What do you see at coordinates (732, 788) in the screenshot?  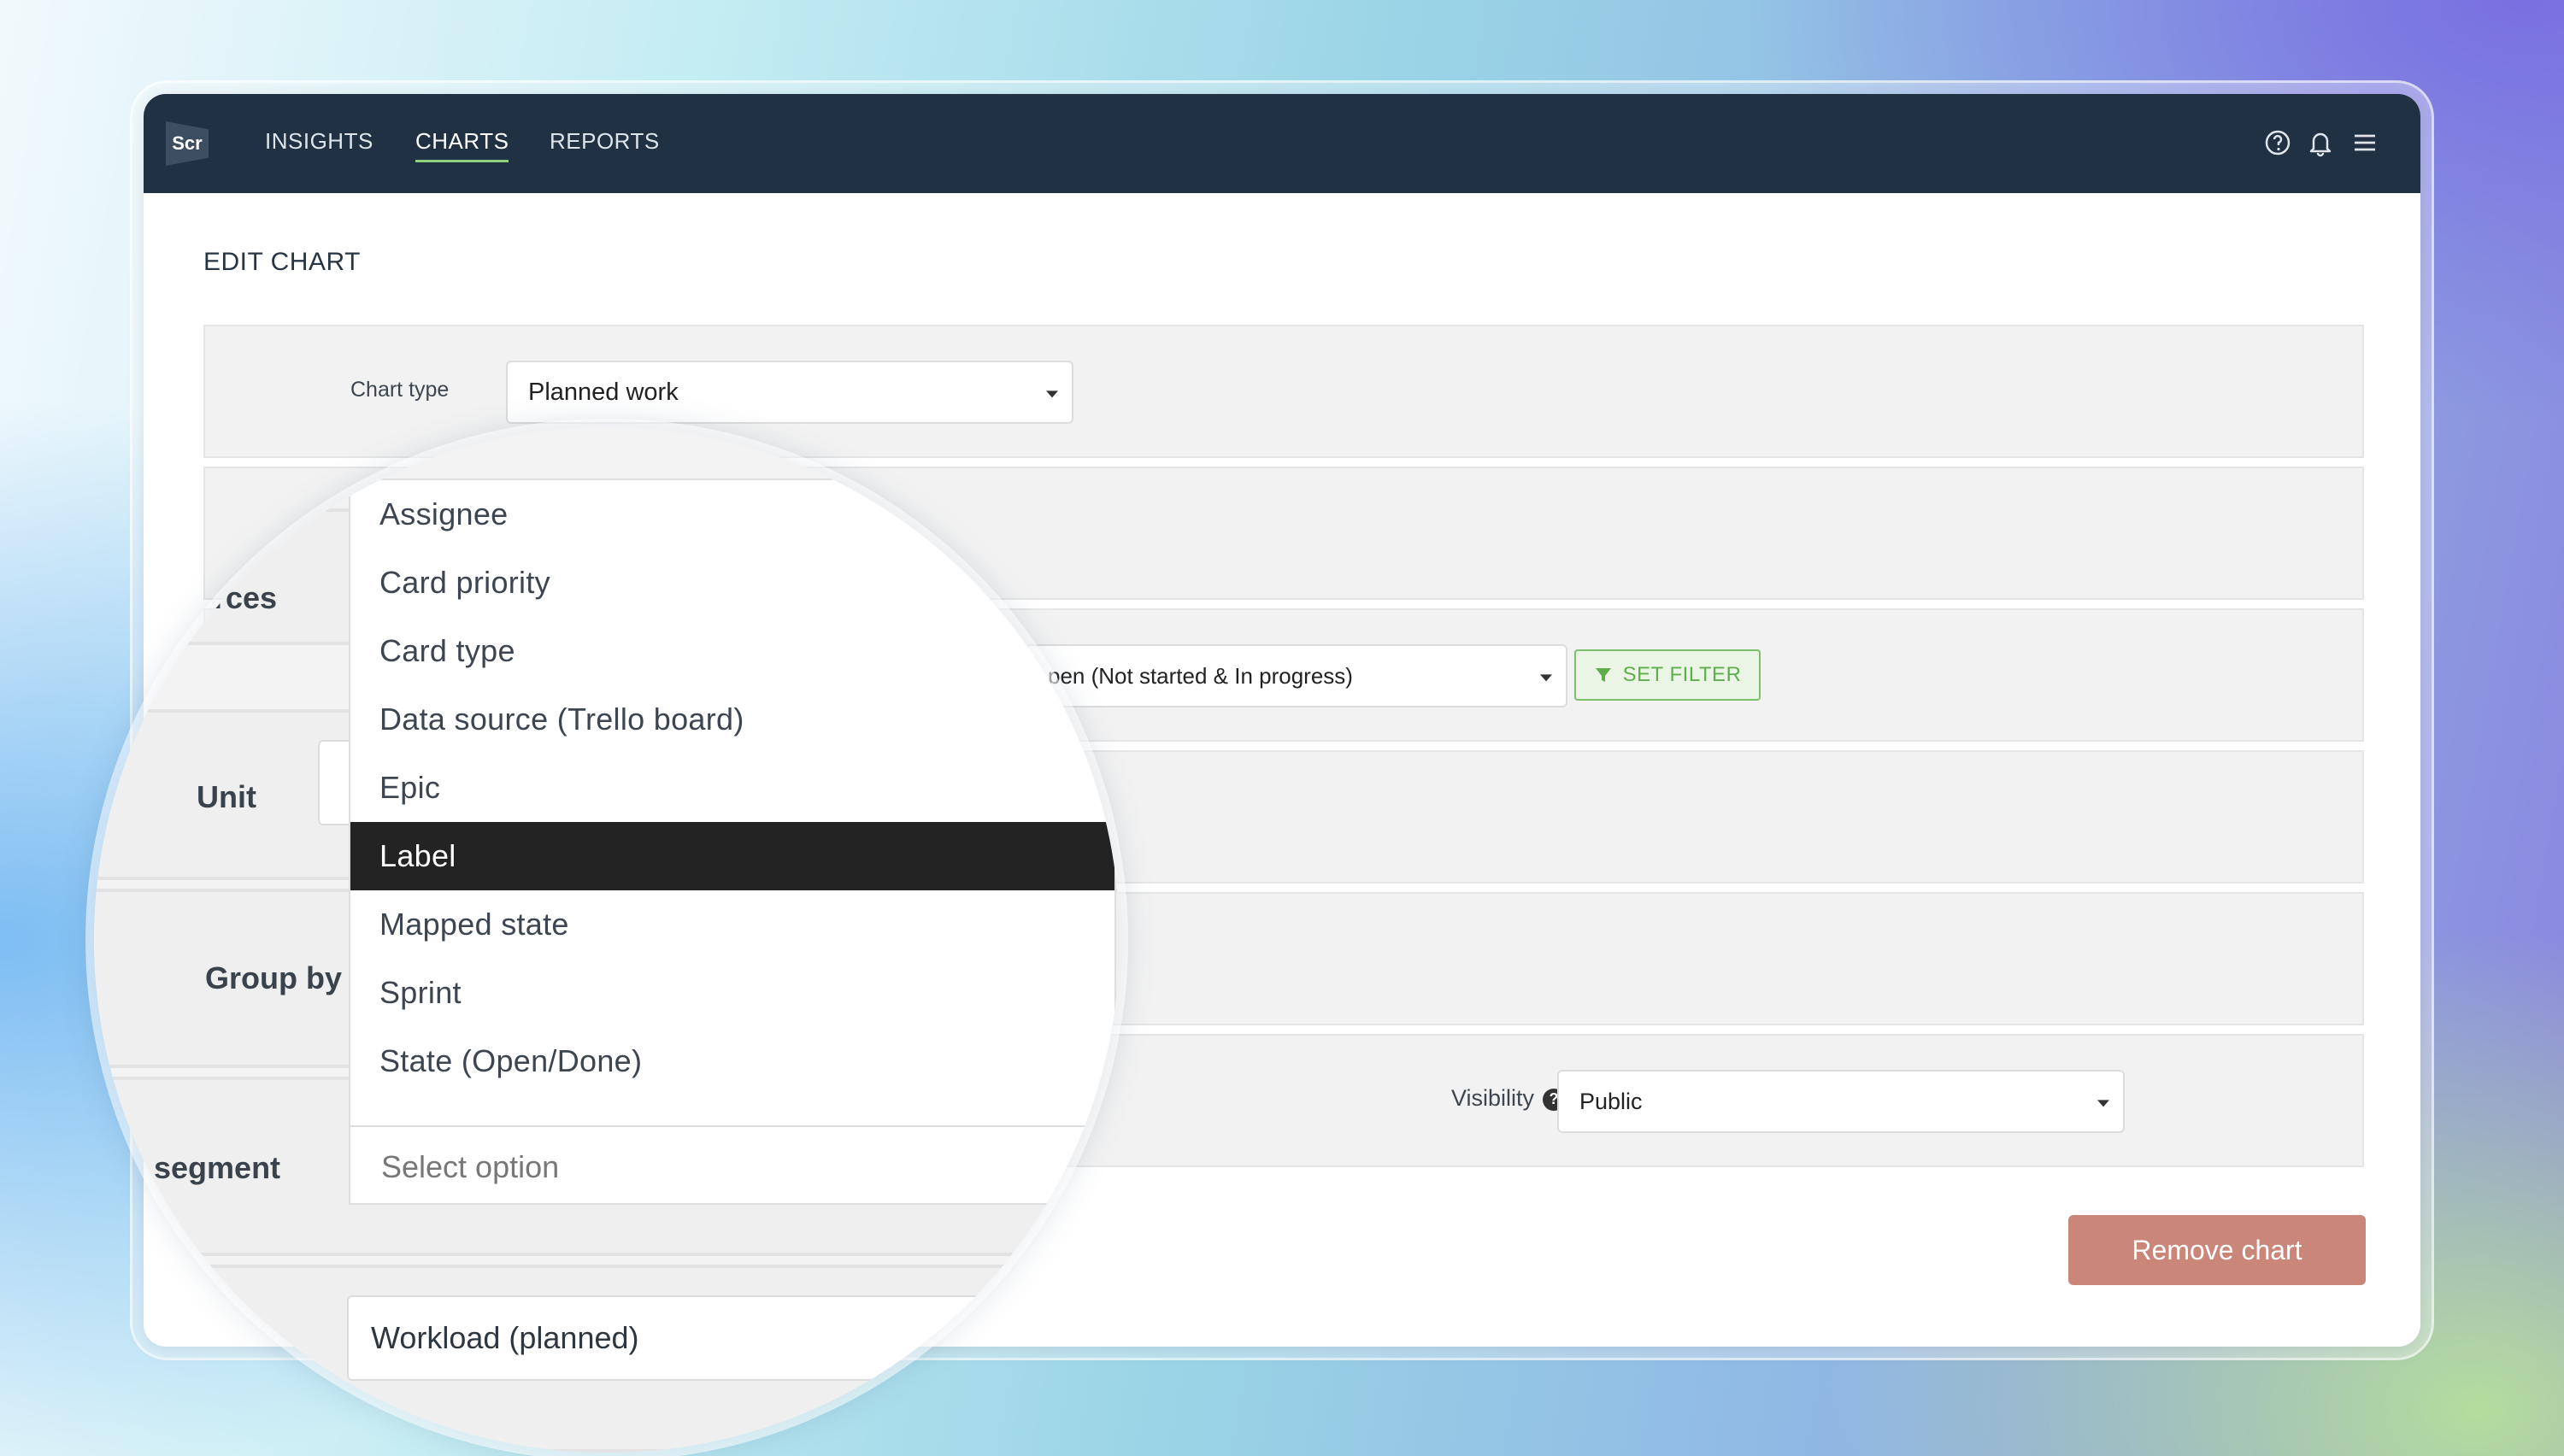 I see `option-epic: Epic` at bounding box center [732, 788].